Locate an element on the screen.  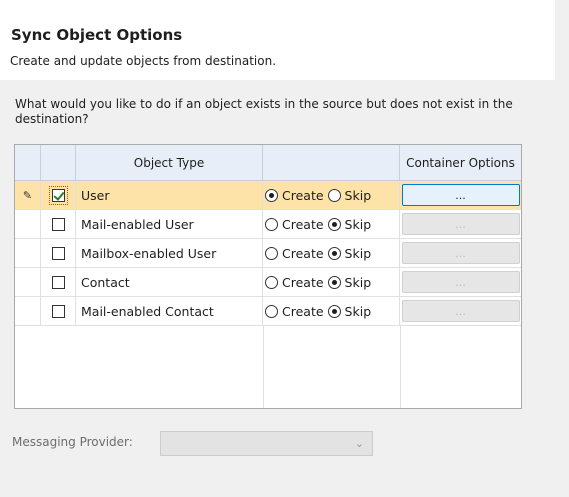
chevron-down-icon: ⌄ is located at coordinates (359, 443).